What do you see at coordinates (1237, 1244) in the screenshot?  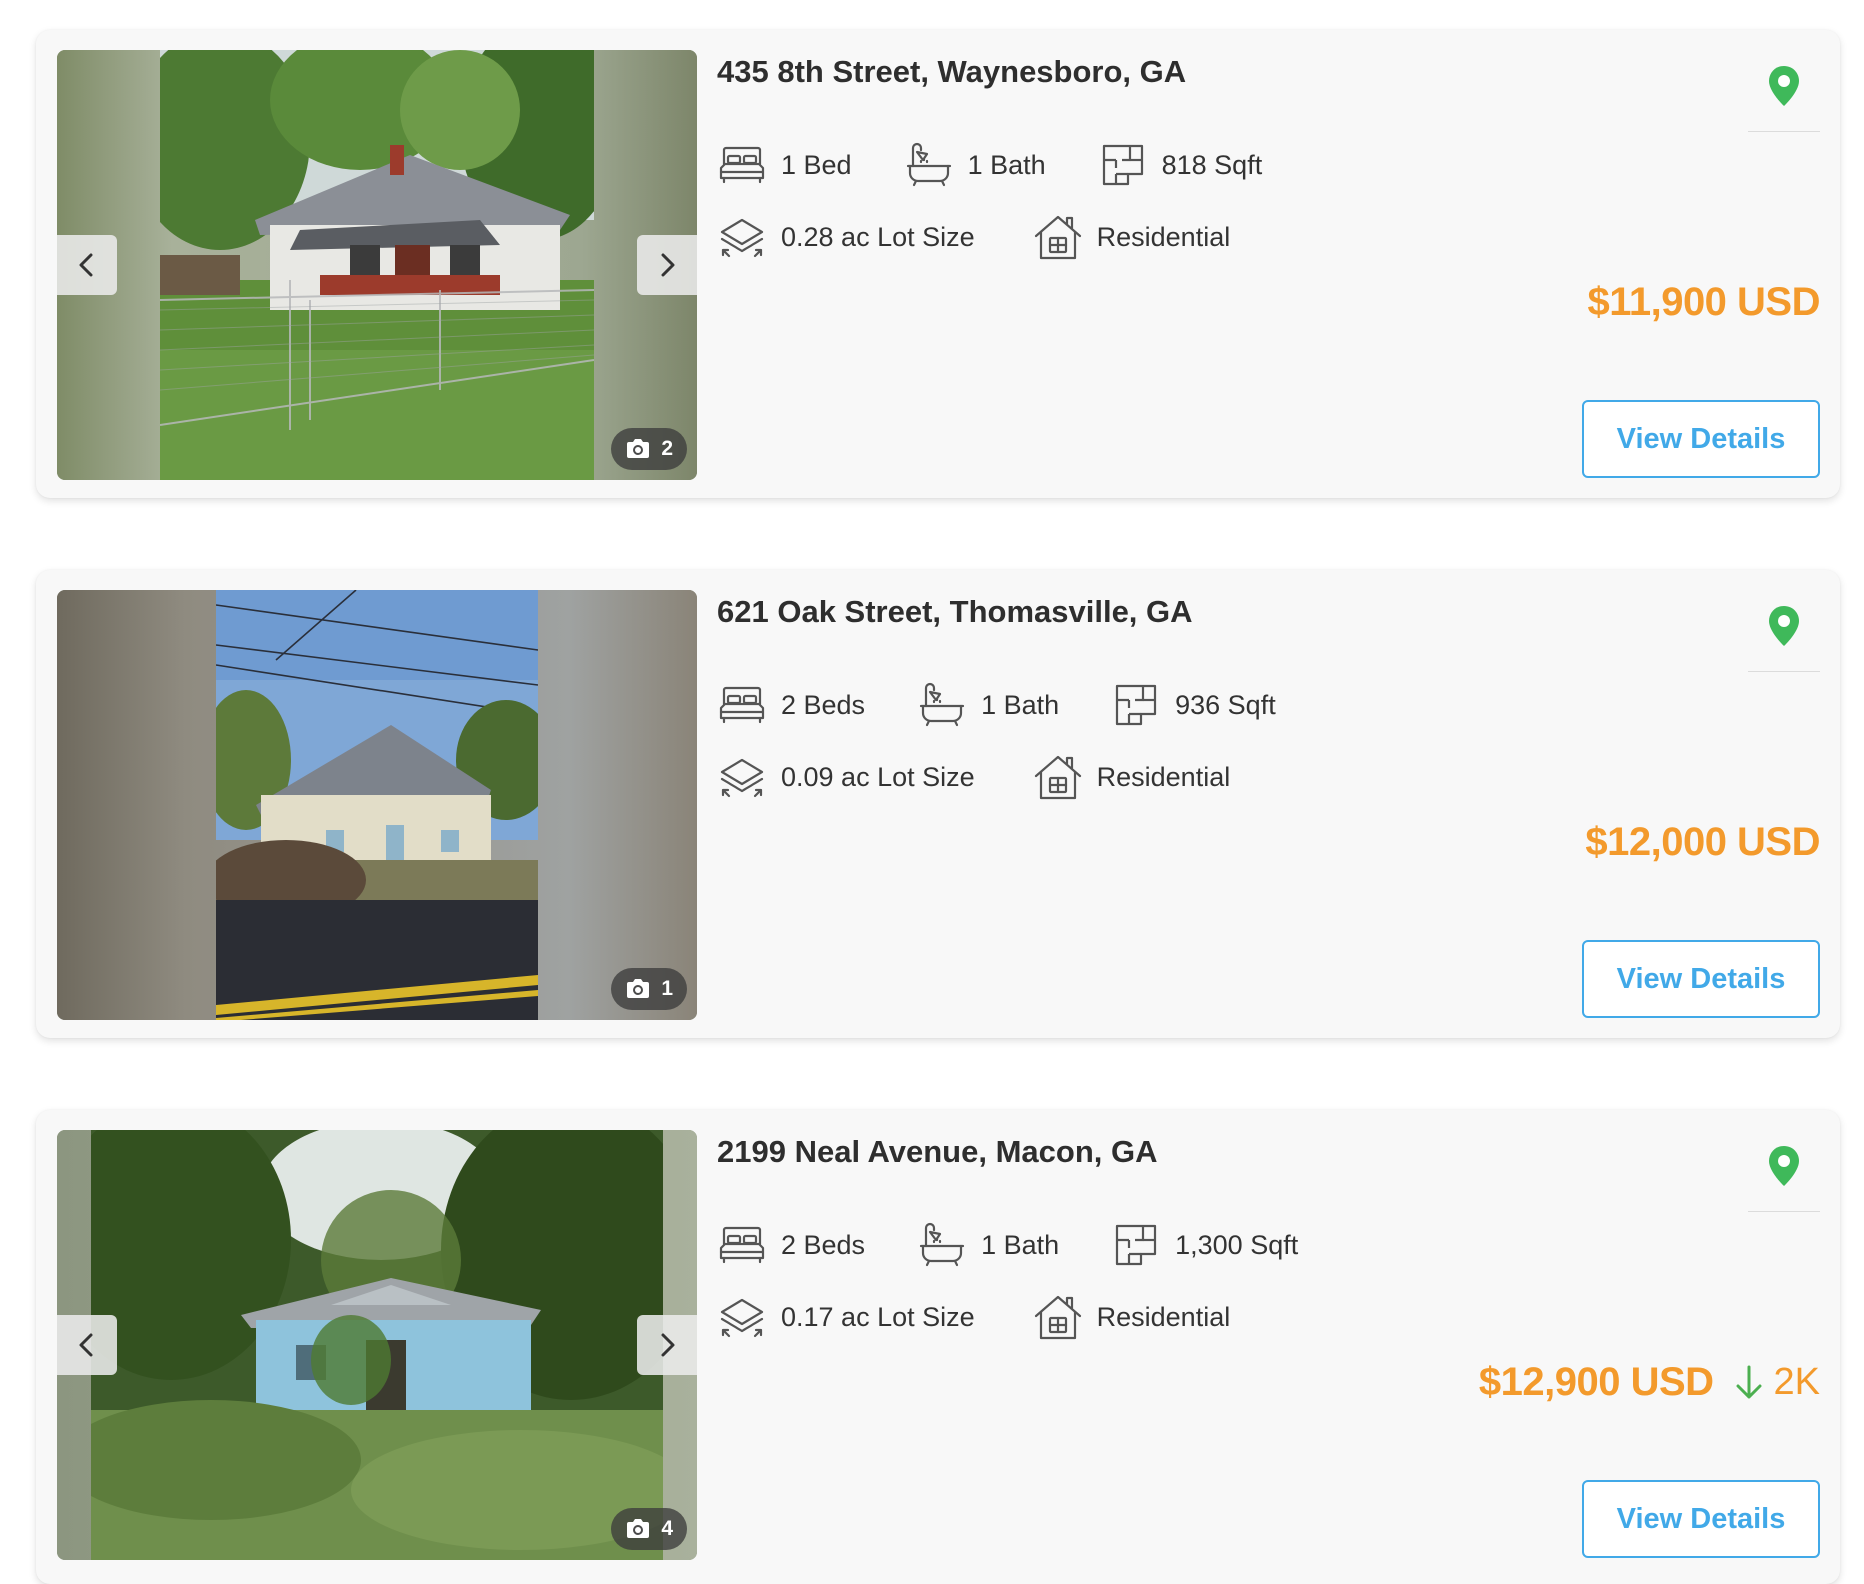 I see `sqft-value: 1,300 Sqft` at bounding box center [1237, 1244].